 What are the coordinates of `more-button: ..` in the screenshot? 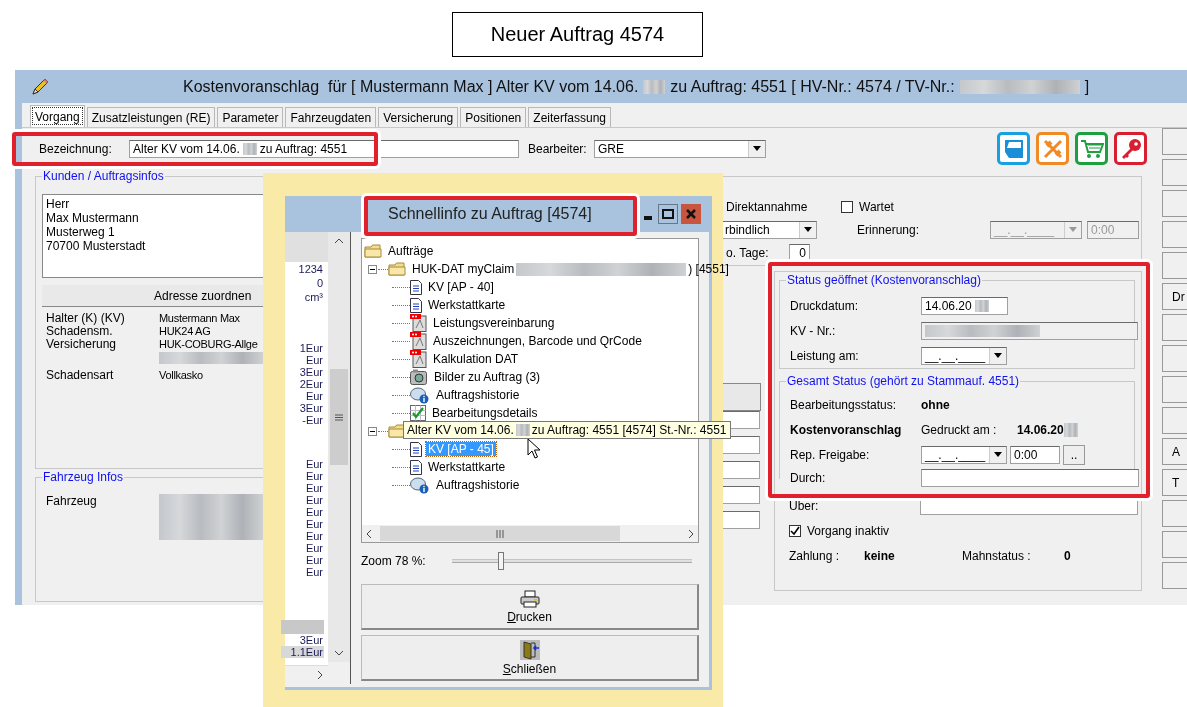 It's located at (1074, 454).